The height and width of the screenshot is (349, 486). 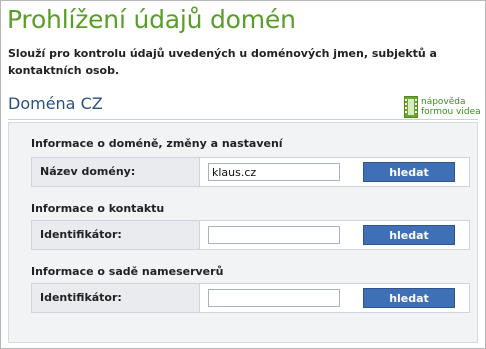 I want to click on video-help-label: nápověda formou videa, so click(x=451, y=107).